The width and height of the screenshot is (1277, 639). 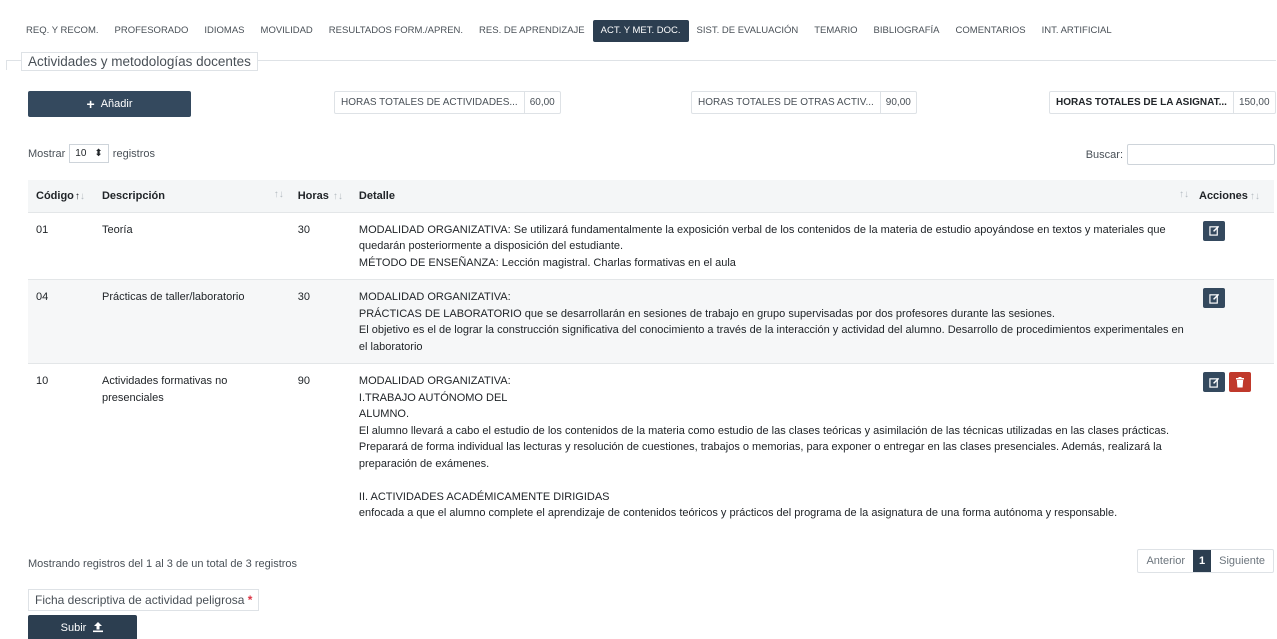 What do you see at coordinates (433, 397) in the screenshot?
I see `detail-line: I.TRABAJO AUTÓNOMO DEL` at bounding box center [433, 397].